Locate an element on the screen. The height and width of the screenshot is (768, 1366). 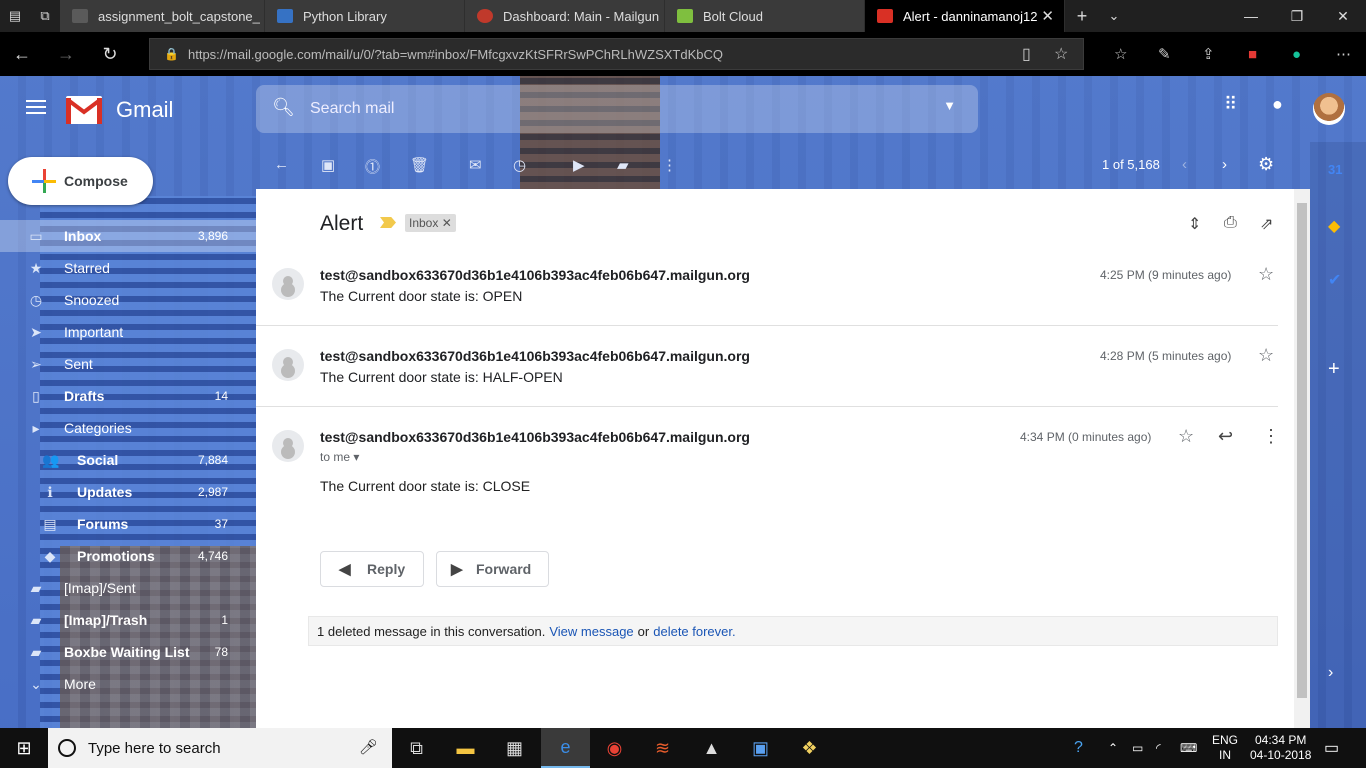
app-icon: ≋ is located at coordinates (662, 748).